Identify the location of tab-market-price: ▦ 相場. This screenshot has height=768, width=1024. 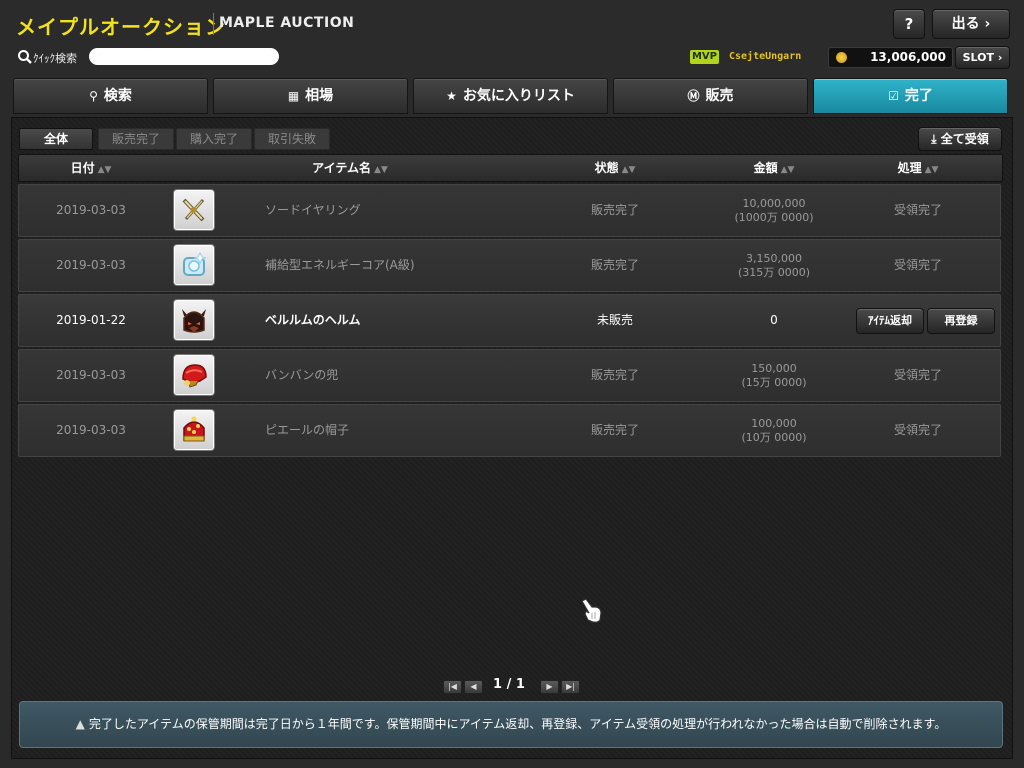
(310, 96).